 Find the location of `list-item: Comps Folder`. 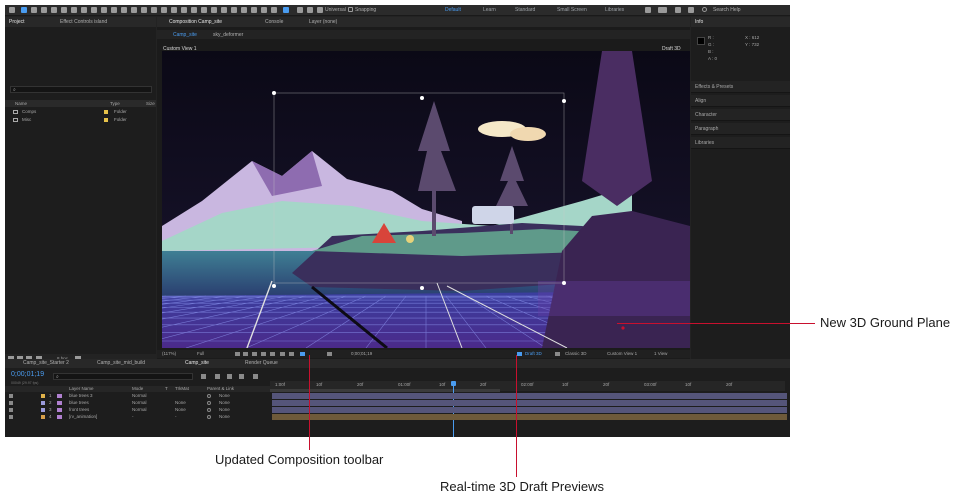

list-item: Comps Folder is located at coordinates (82, 112).